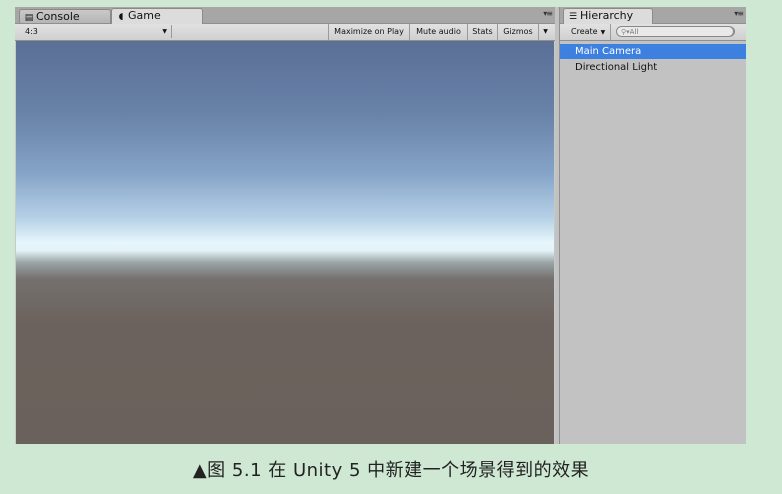 The image size is (782, 494). I want to click on hierarchy-item-main-camera: Main Camera, so click(653, 51).